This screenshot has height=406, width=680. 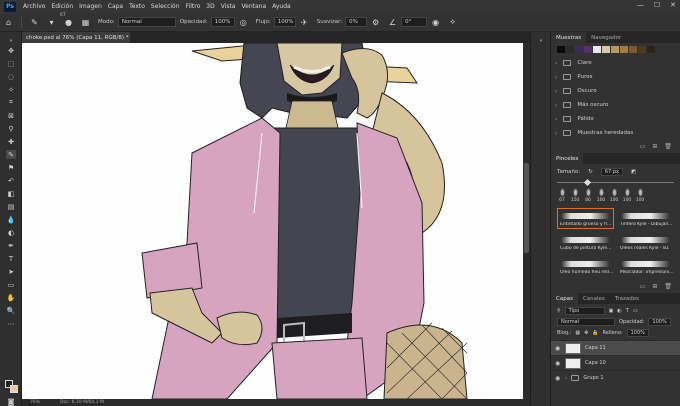 I want to click on eyedropper-tool-icon: ⚲, so click(x=11, y=128).